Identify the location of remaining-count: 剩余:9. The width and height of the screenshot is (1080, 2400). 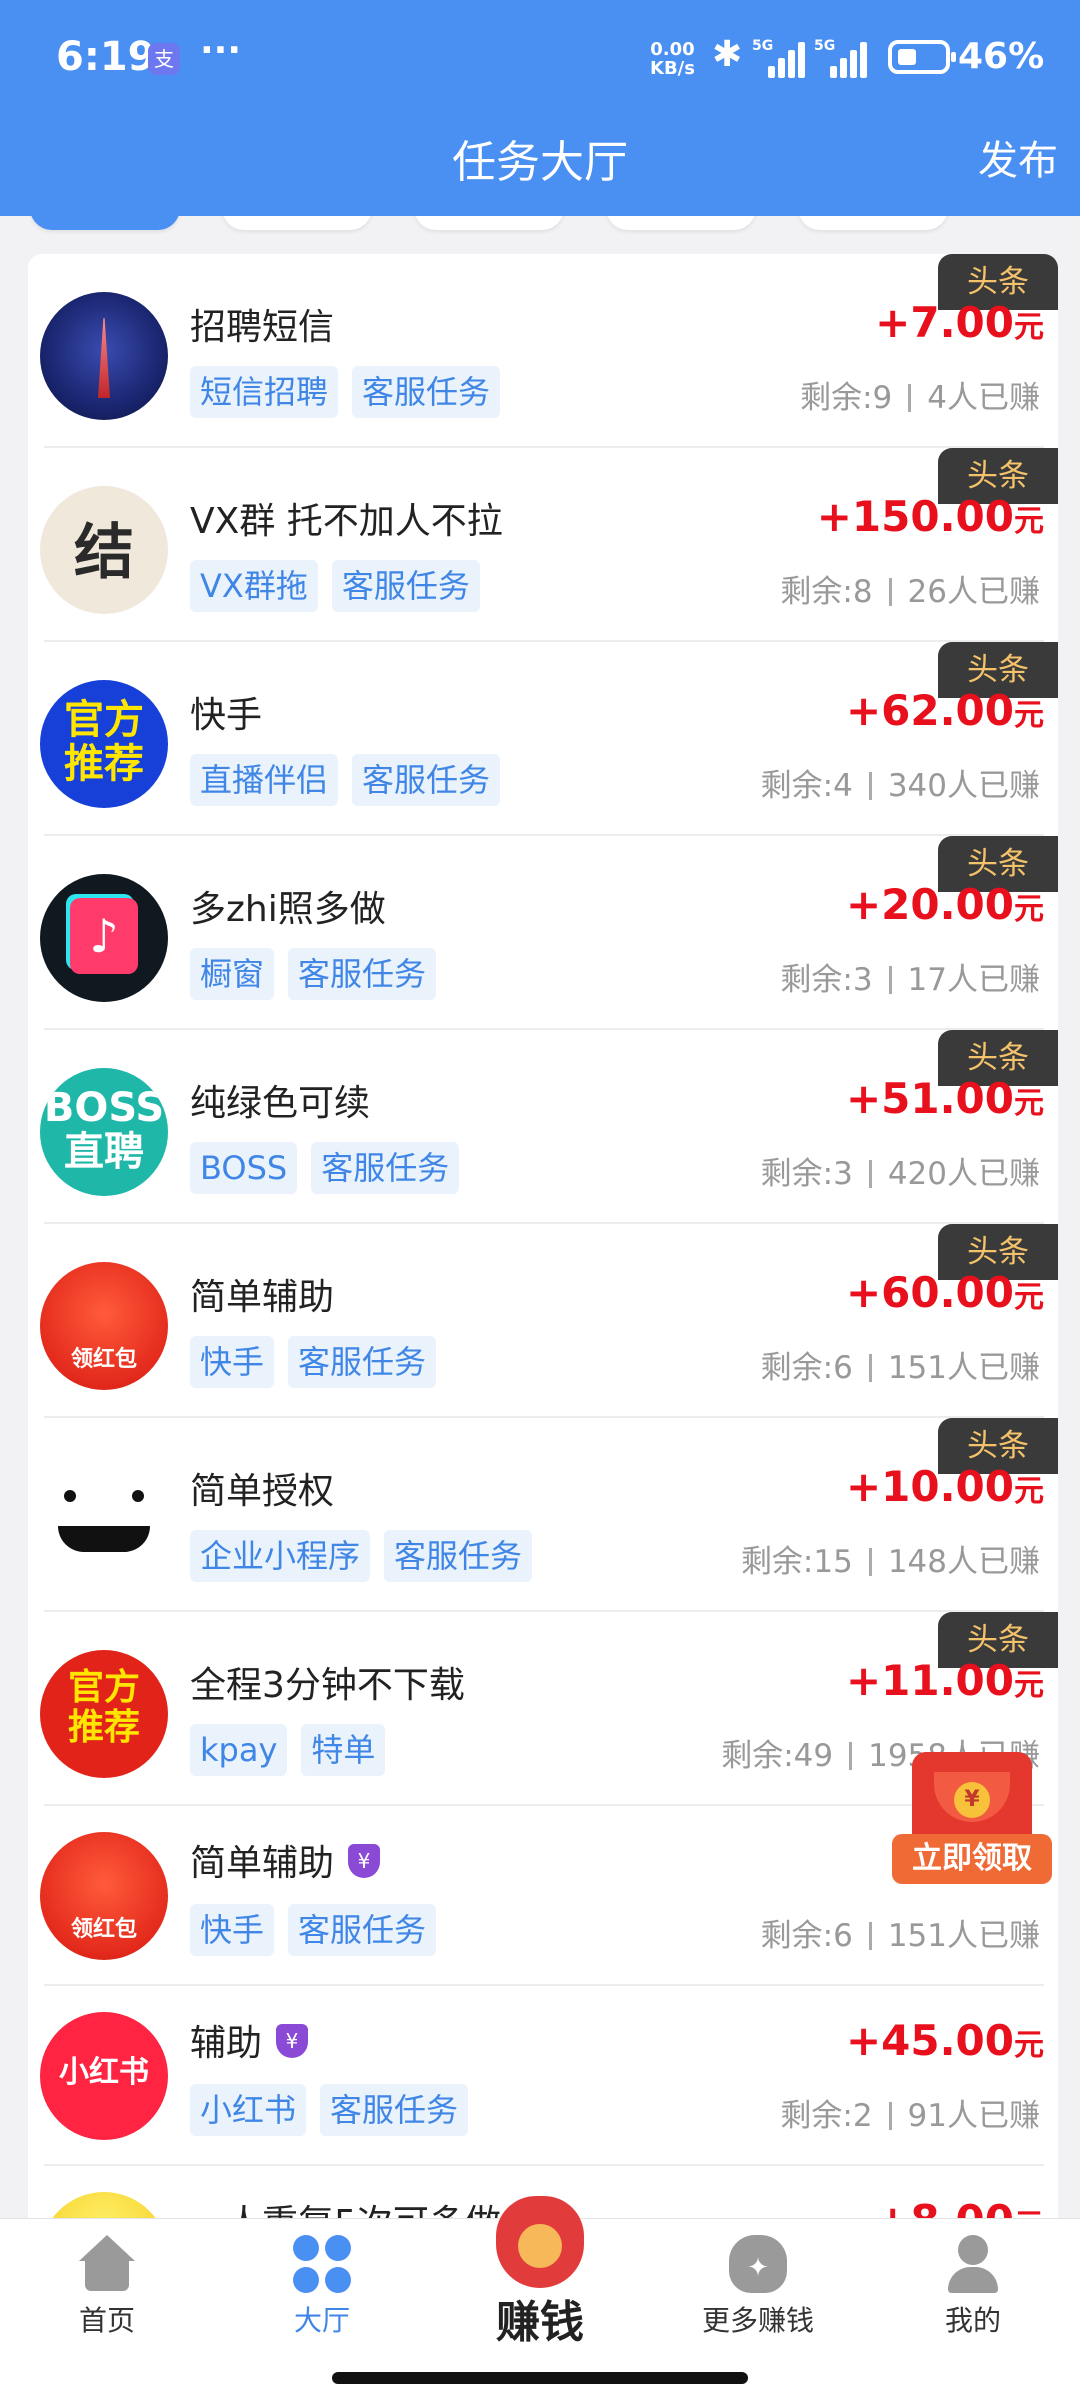
(846, 398).